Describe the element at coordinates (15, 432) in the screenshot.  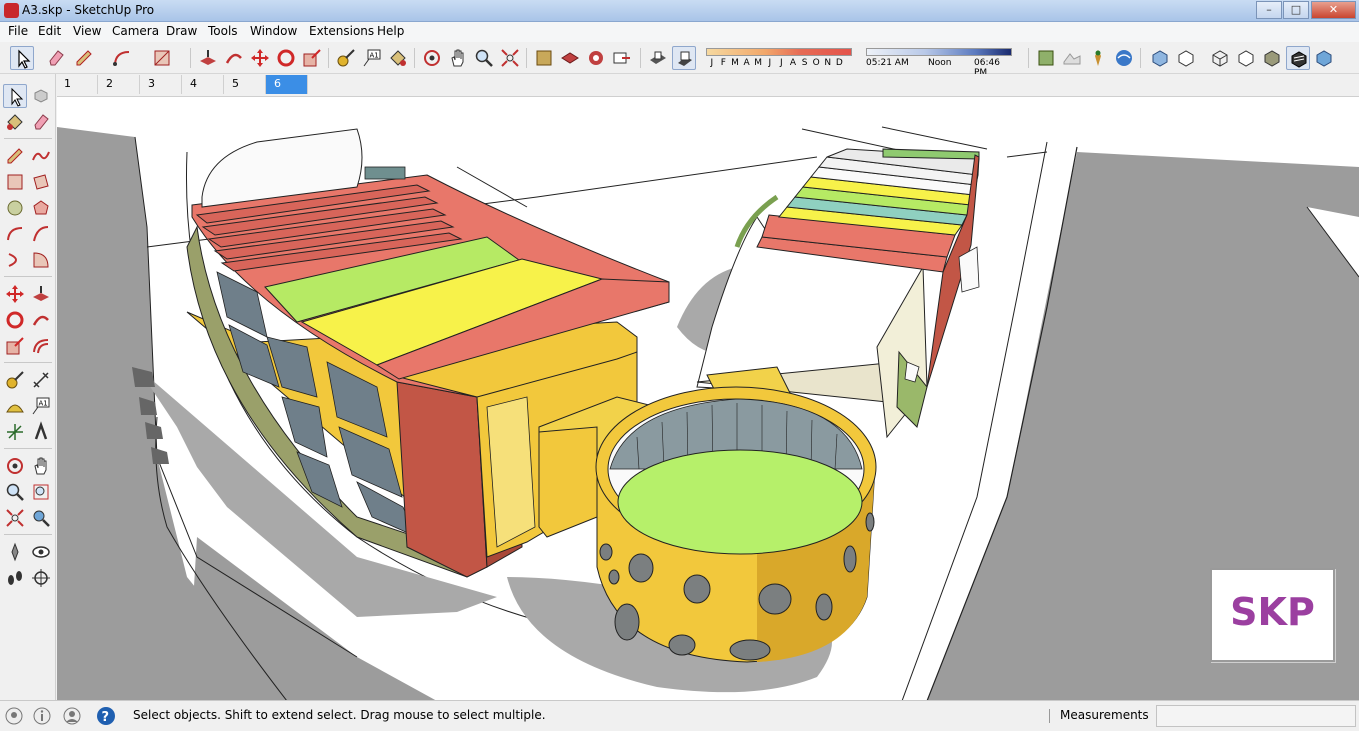
I see `axes-tool-icon` at that location.